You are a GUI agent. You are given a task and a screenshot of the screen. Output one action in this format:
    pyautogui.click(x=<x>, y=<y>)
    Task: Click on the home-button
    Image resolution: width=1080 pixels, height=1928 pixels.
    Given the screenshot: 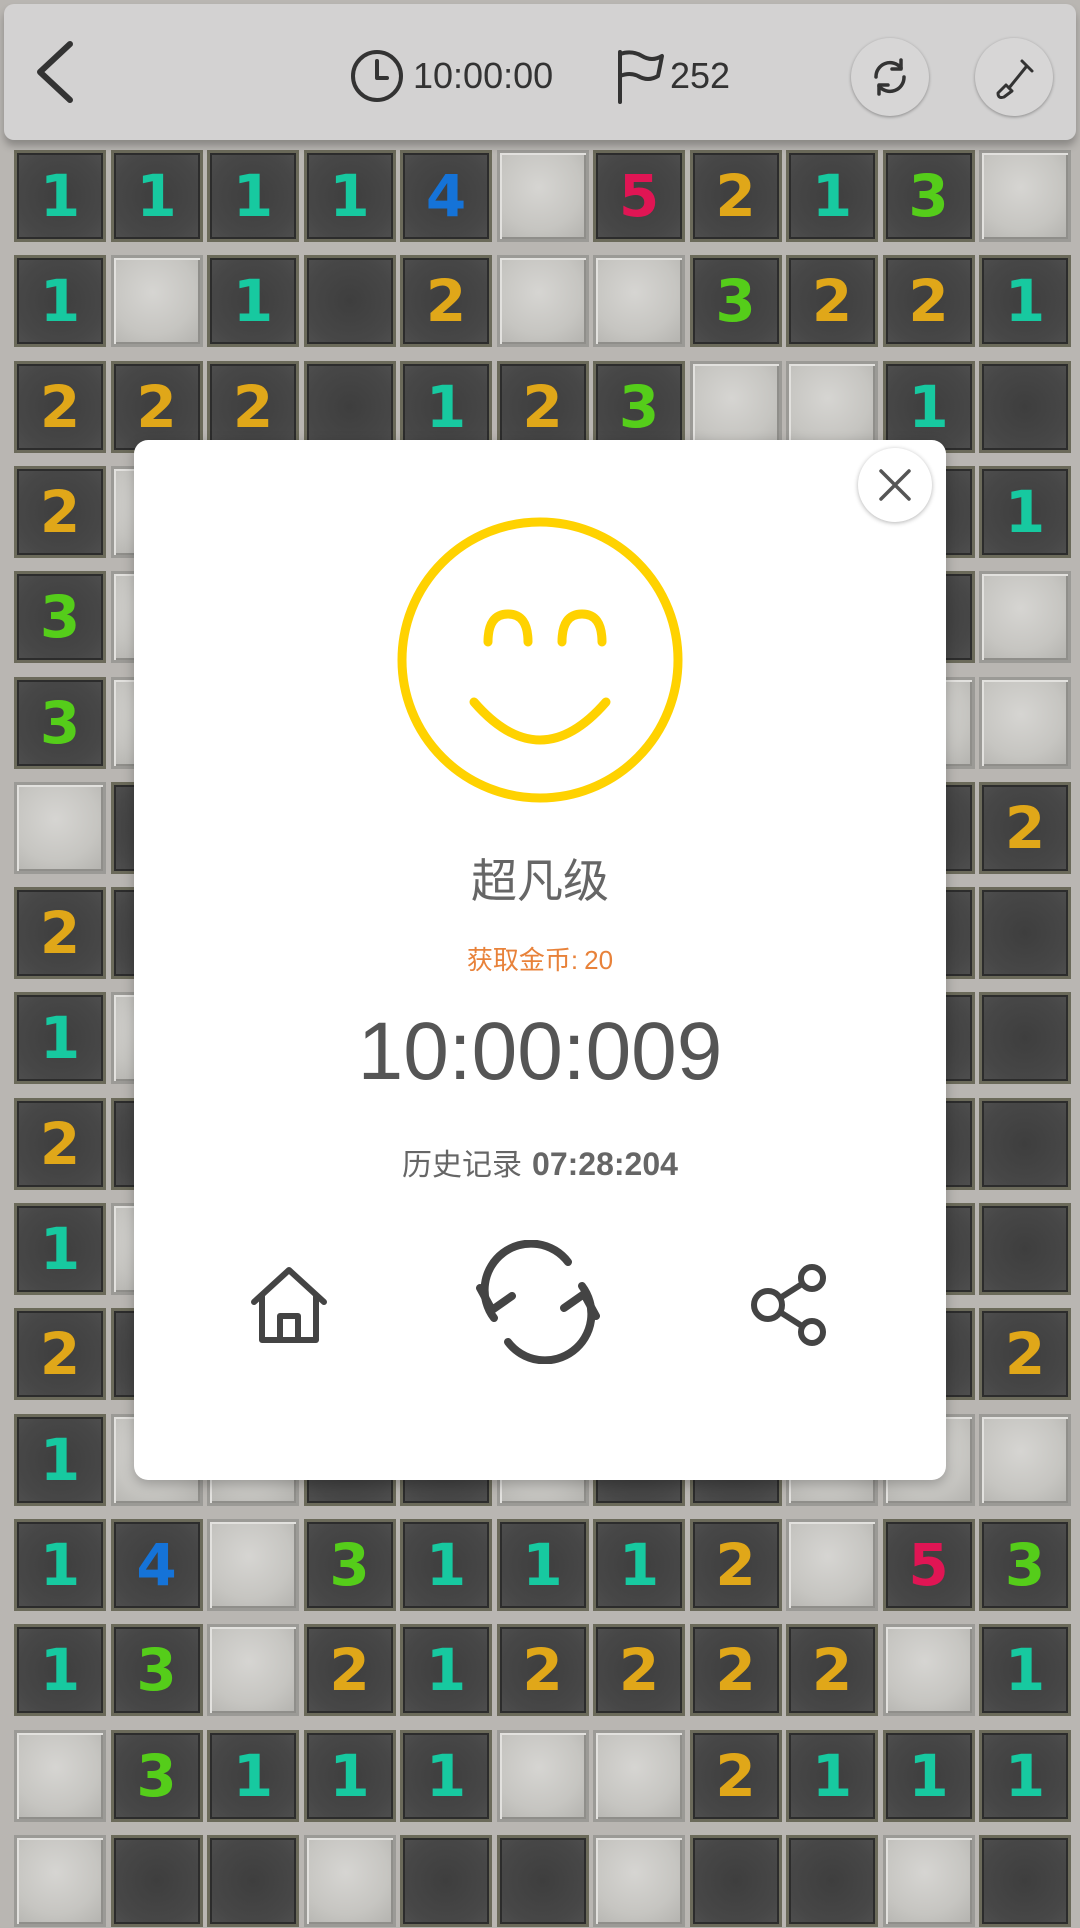 What is the action you would take?
    pyautogui.click(x=289, y=1305)
    